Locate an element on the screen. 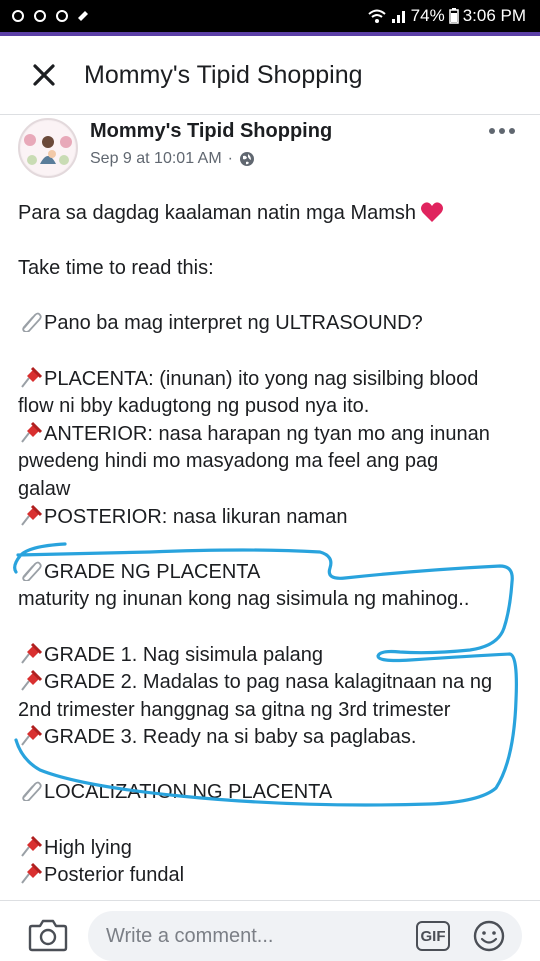 Image resolution: width=540 pixels, height=961 pixels. battery-percent: 74% is located at coordinates (427, 15).